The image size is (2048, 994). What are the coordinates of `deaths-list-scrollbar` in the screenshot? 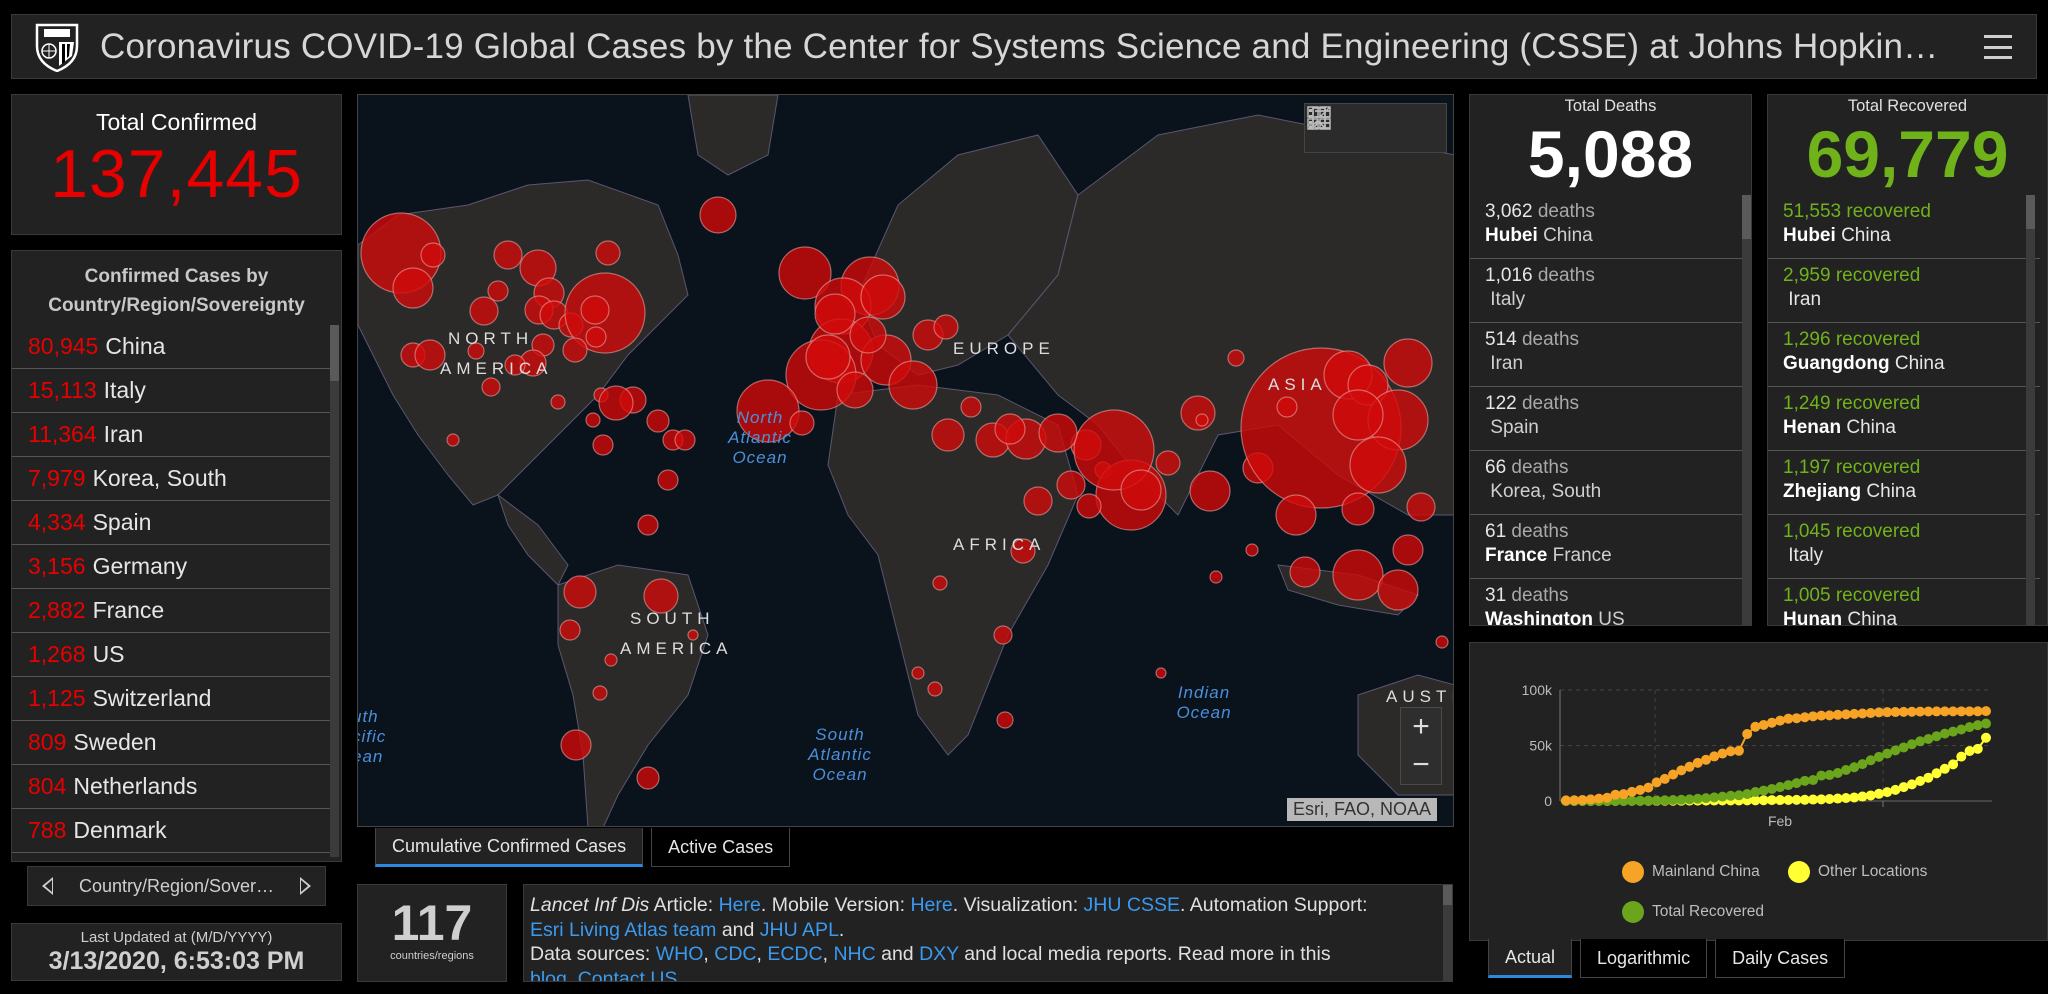 It's located at (1746, 410).